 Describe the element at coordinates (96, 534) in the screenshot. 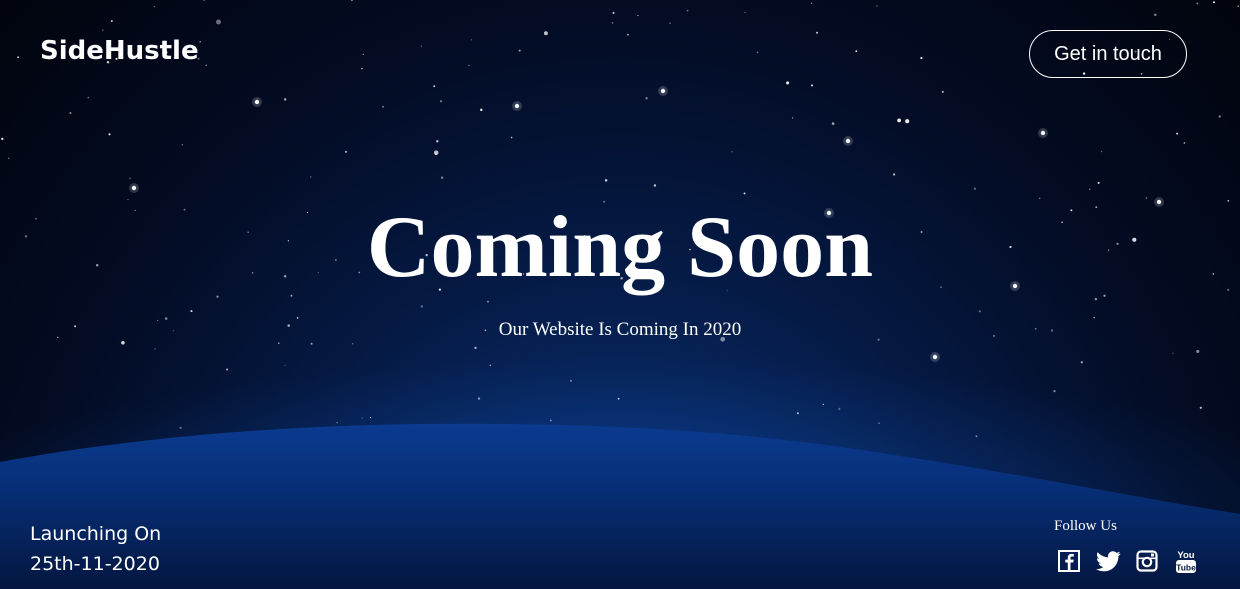

I see `launch-label: Launching On` at that location.